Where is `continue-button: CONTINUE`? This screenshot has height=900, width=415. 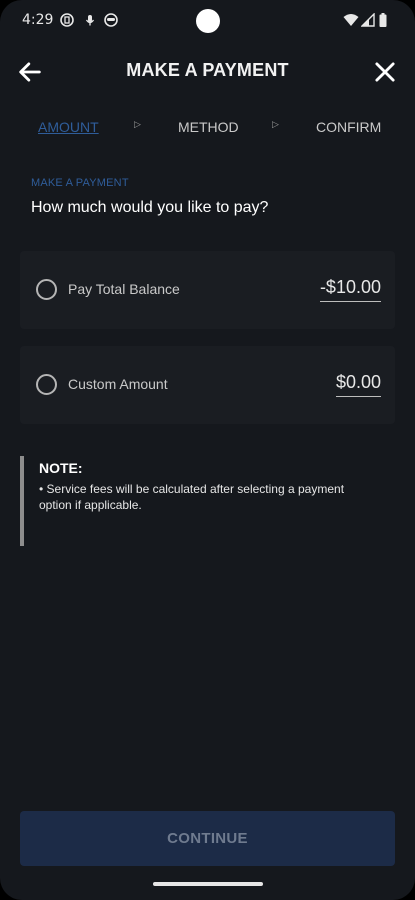
continue-button: CONTINUE is located at coordinates (207, 838).